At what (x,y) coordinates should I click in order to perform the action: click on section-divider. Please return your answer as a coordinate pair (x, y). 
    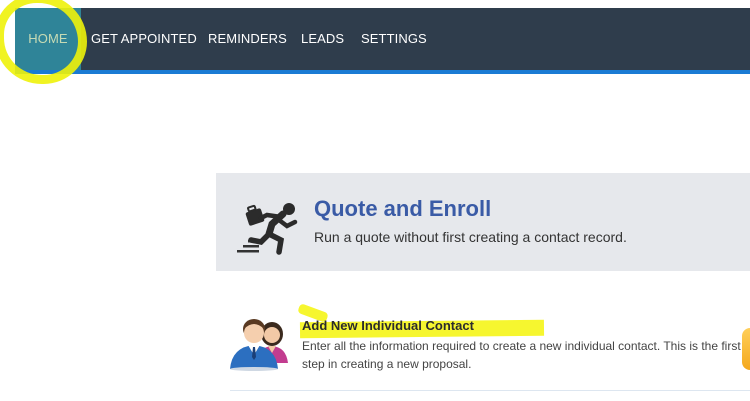
    Looking at the image, I should click on (490, 390).